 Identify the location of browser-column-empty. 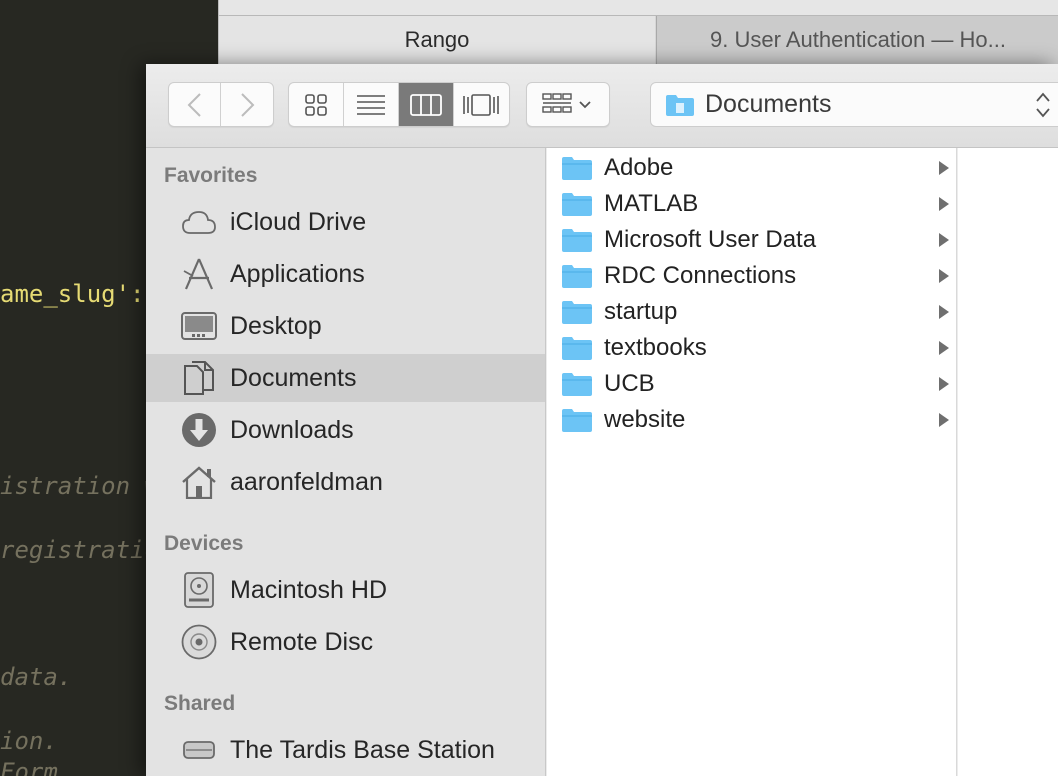
(1008, 462).